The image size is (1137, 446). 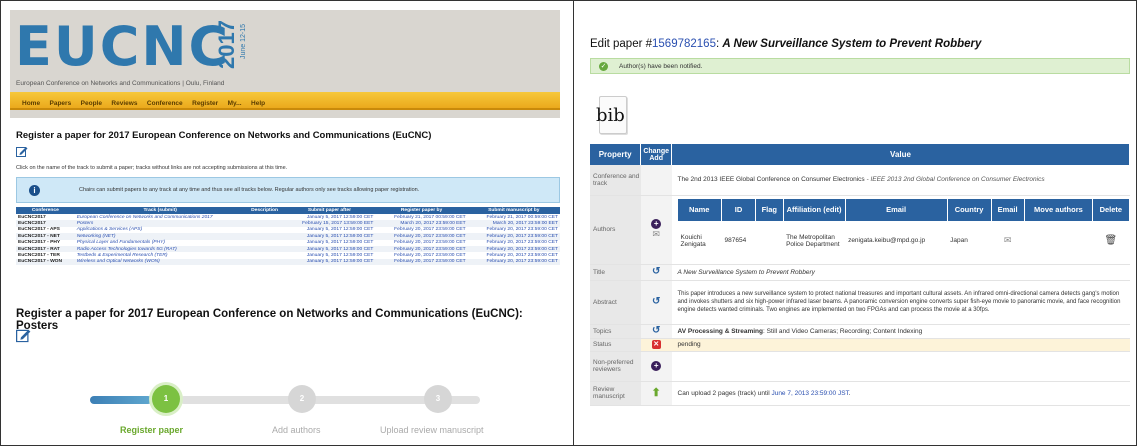 I want to click on notified-text: Author(s) have been notified., so click(x=661, y=66).